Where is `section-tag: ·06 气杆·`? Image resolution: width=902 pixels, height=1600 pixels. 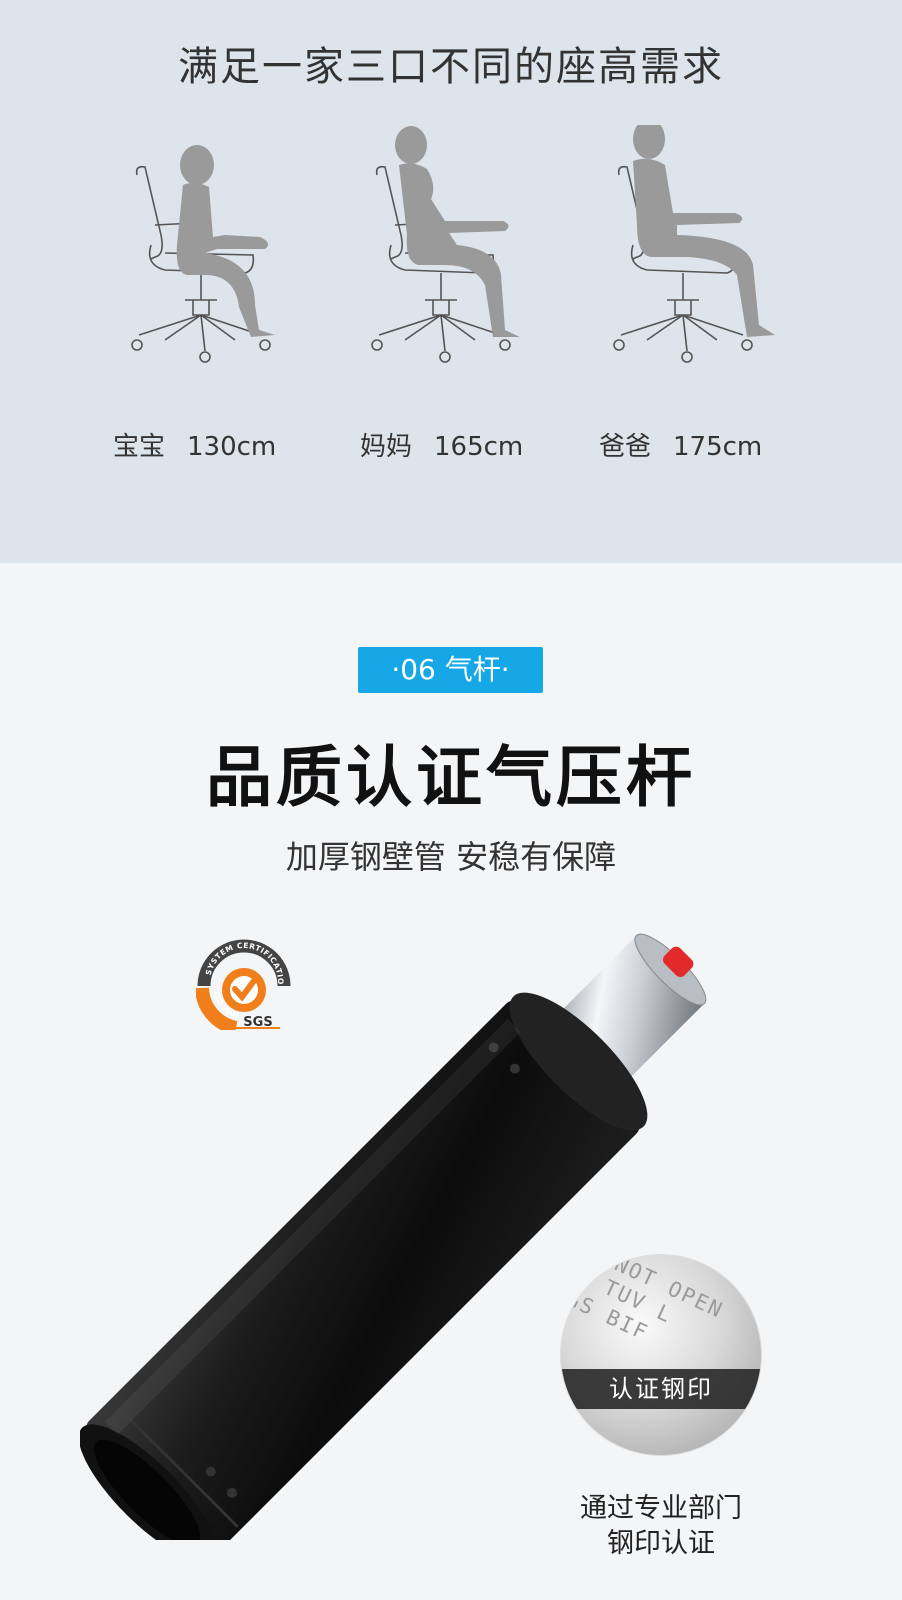 section-tag: ·06 气杆· is located at coordinates (450, 670).